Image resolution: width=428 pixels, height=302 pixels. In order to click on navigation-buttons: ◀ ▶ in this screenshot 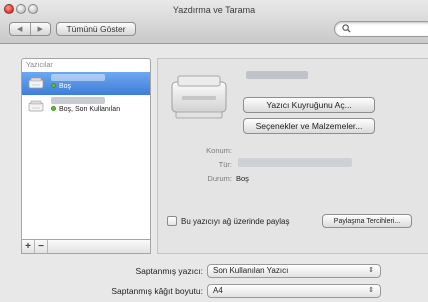, I will do `click(30, 29)`.